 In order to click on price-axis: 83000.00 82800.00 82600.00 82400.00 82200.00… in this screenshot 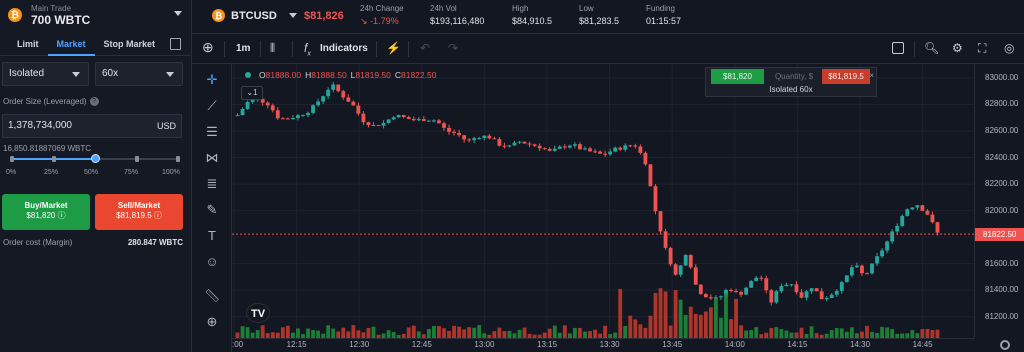, I will do `click(999, 201)`.